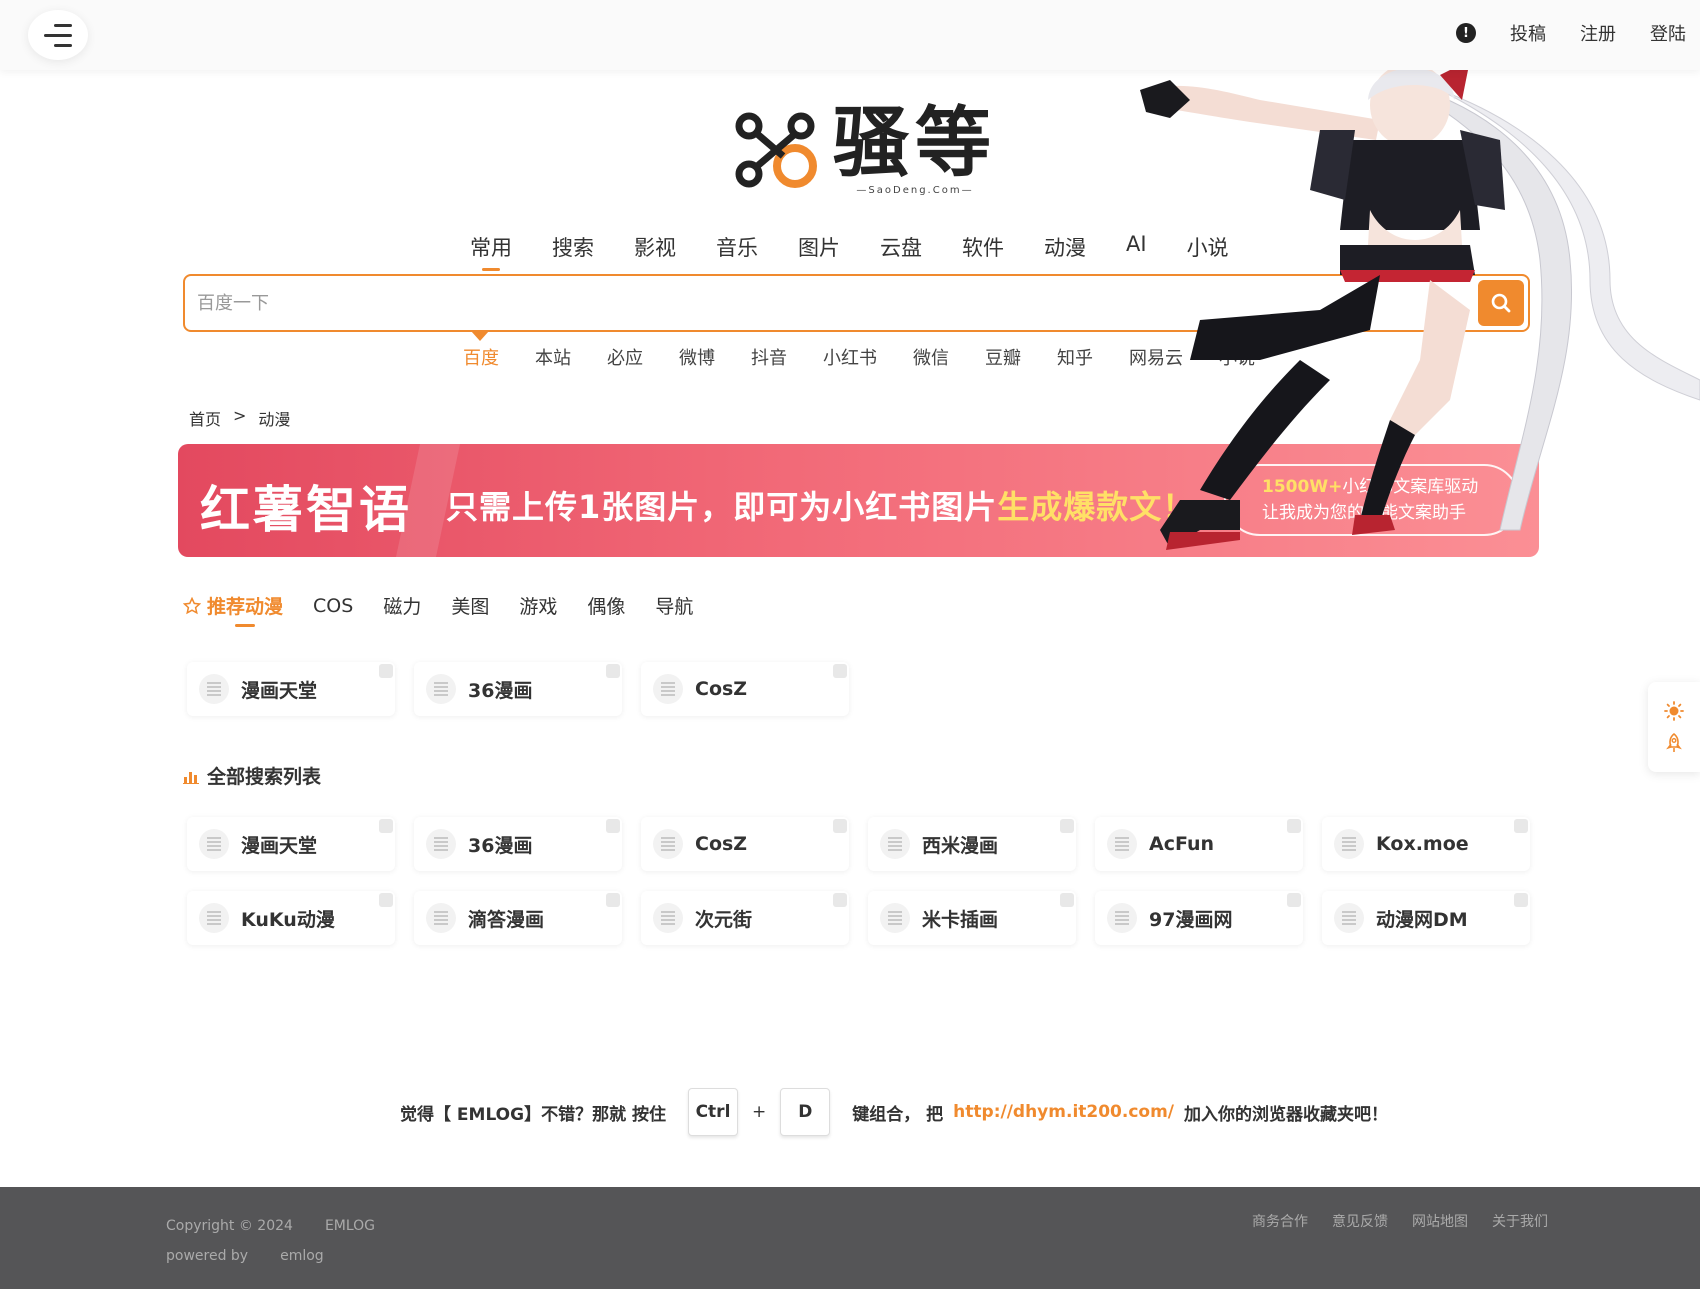 The height and width of the screenshot is (1289, 1700). I want to click on tab-anime: 动漫, so click(1065, 247).